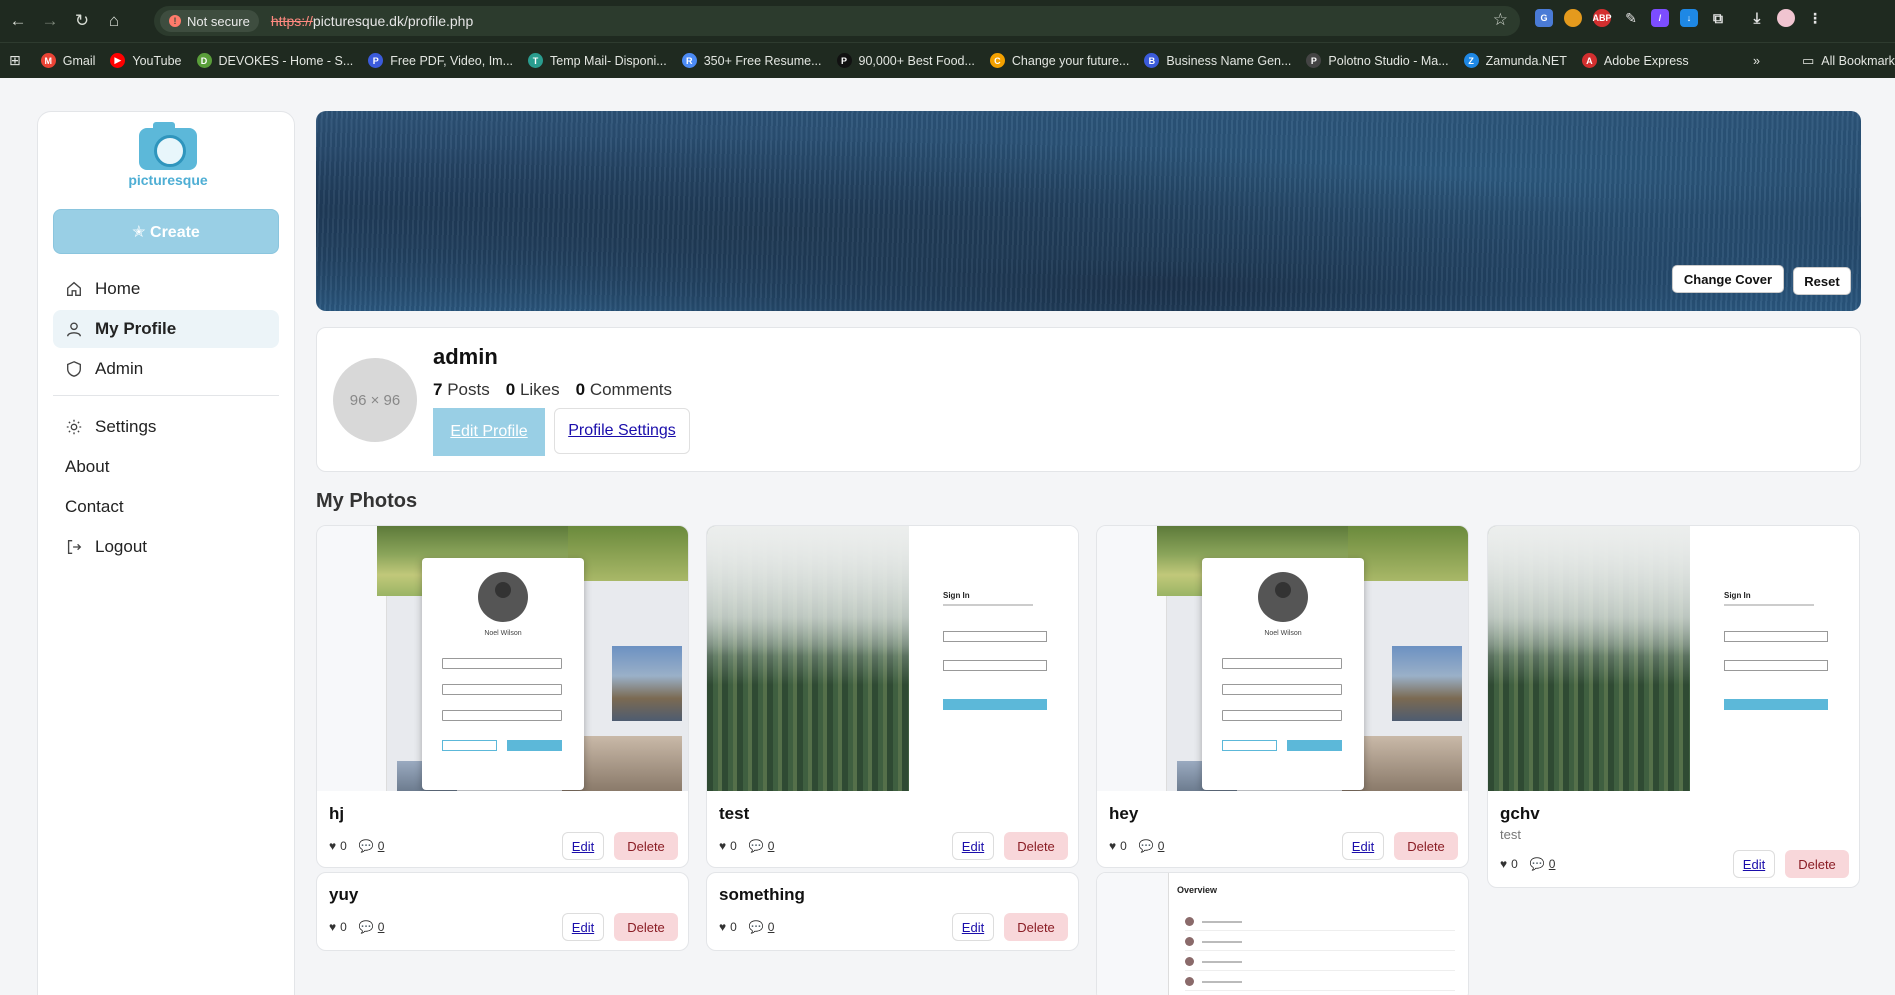 The image size is (1895, 995). Describe the element at coordinates (82, 21) in the screenshot. I see `reload-icon: ↻` at that location.